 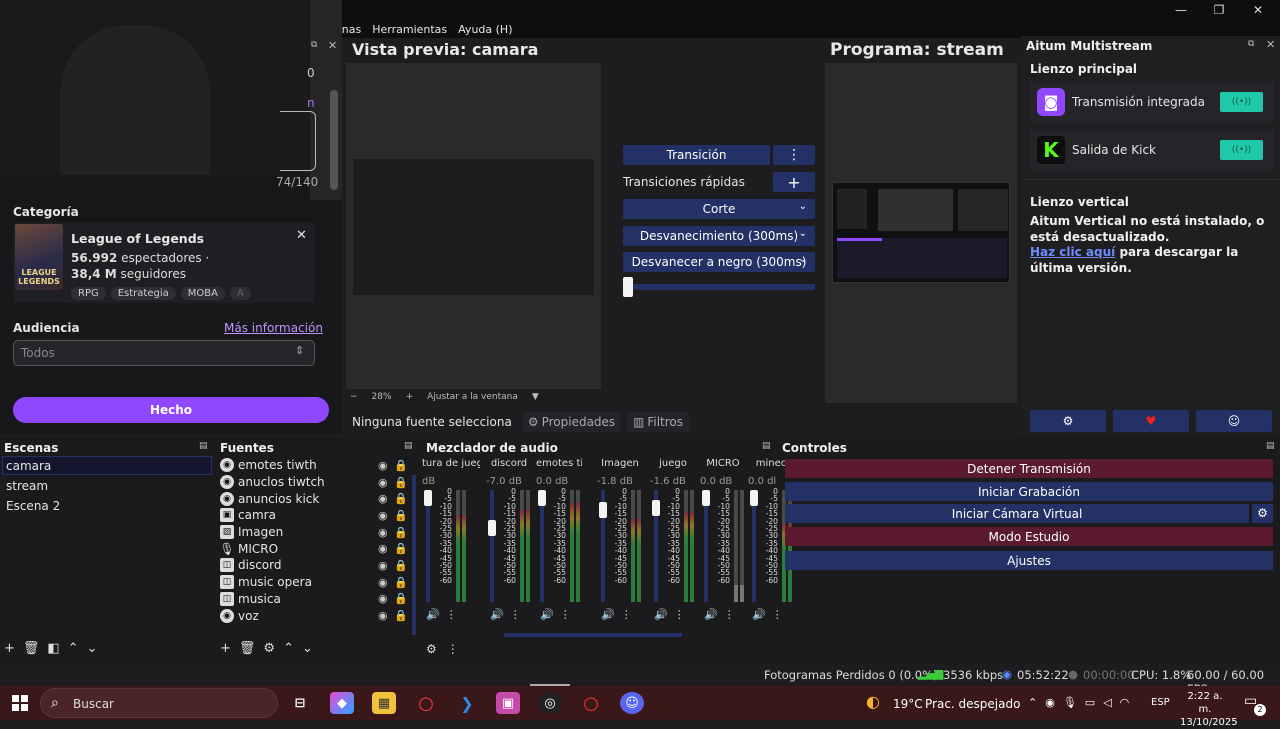 What do you see at coordinates (159, 703) in the screenshot?
I see `taskbar-search: ⌕ Buscar` at bounding box center [159, 703].